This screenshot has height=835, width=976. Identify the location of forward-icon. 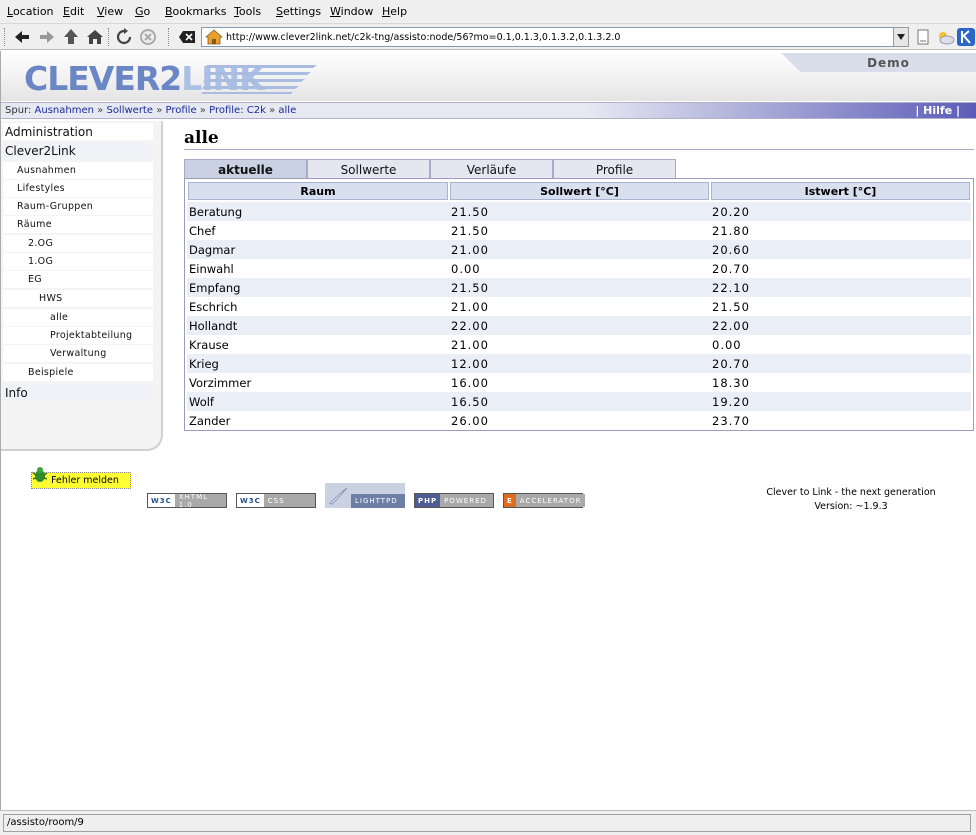
(47, 37).